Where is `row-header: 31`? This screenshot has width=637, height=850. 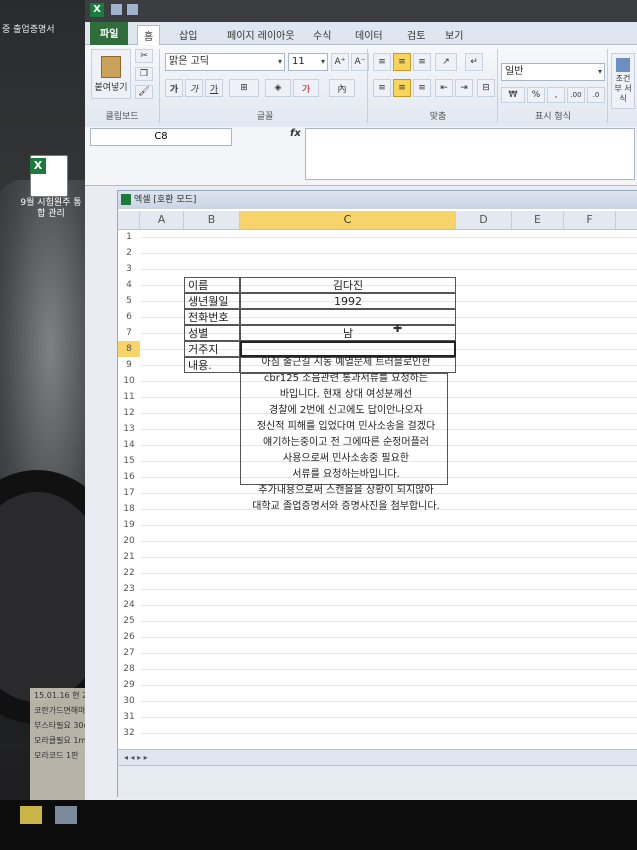
row-header: 31 is located at coordinates (129, 717).